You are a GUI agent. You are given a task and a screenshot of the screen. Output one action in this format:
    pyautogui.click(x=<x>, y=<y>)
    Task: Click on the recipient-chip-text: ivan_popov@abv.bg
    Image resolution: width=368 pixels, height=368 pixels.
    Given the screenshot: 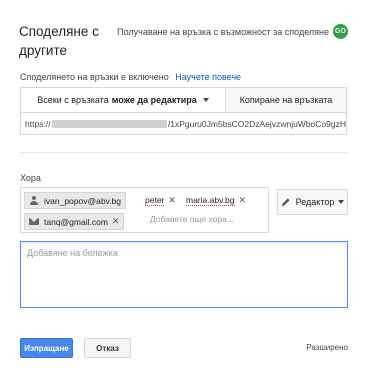 What is the action you would take?
    pyautogui.click(x=82, y=200)
    